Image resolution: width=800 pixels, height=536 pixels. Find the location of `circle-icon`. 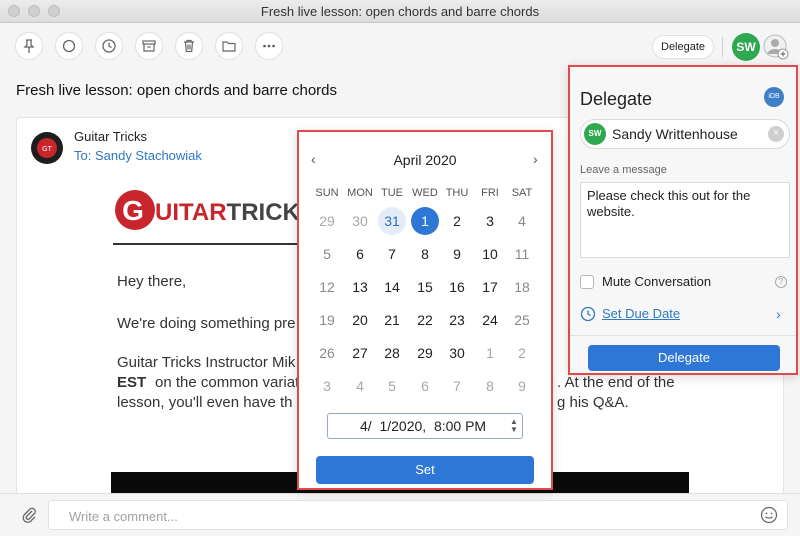

circle-icon is located at coordinates (69, 46).